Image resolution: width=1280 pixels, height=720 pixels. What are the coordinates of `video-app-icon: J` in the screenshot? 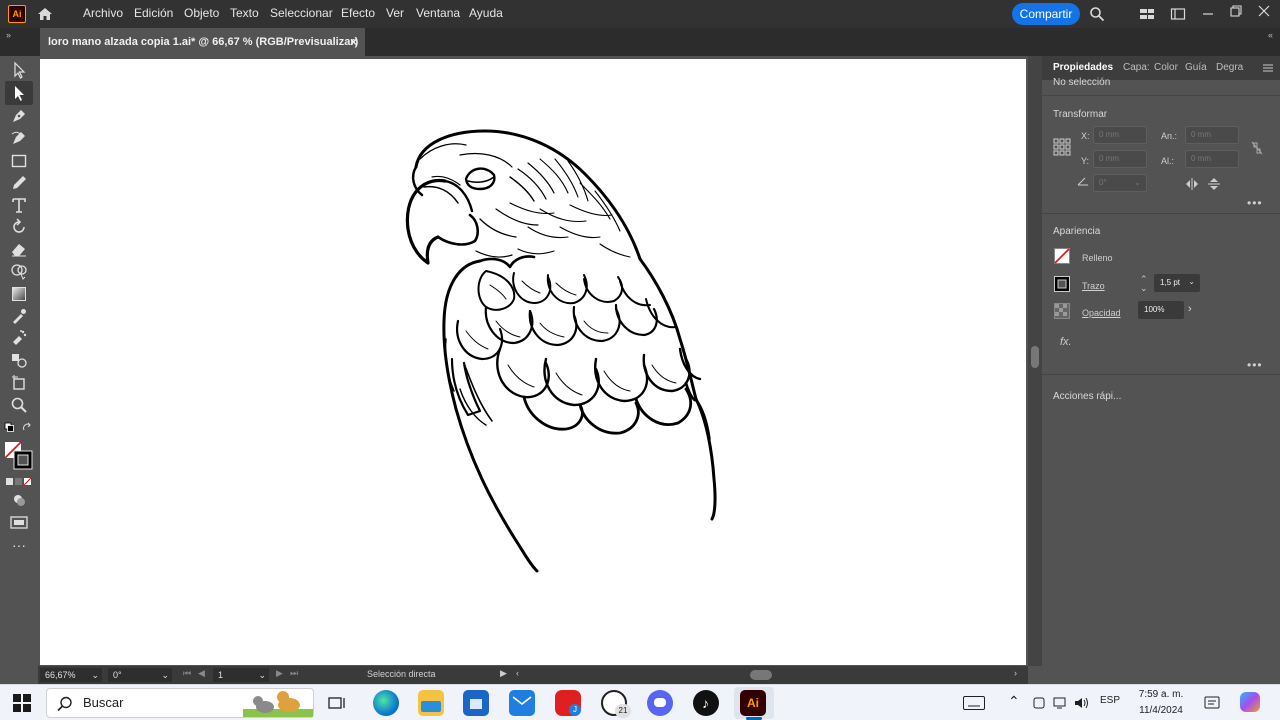 It's located at (568, 703).